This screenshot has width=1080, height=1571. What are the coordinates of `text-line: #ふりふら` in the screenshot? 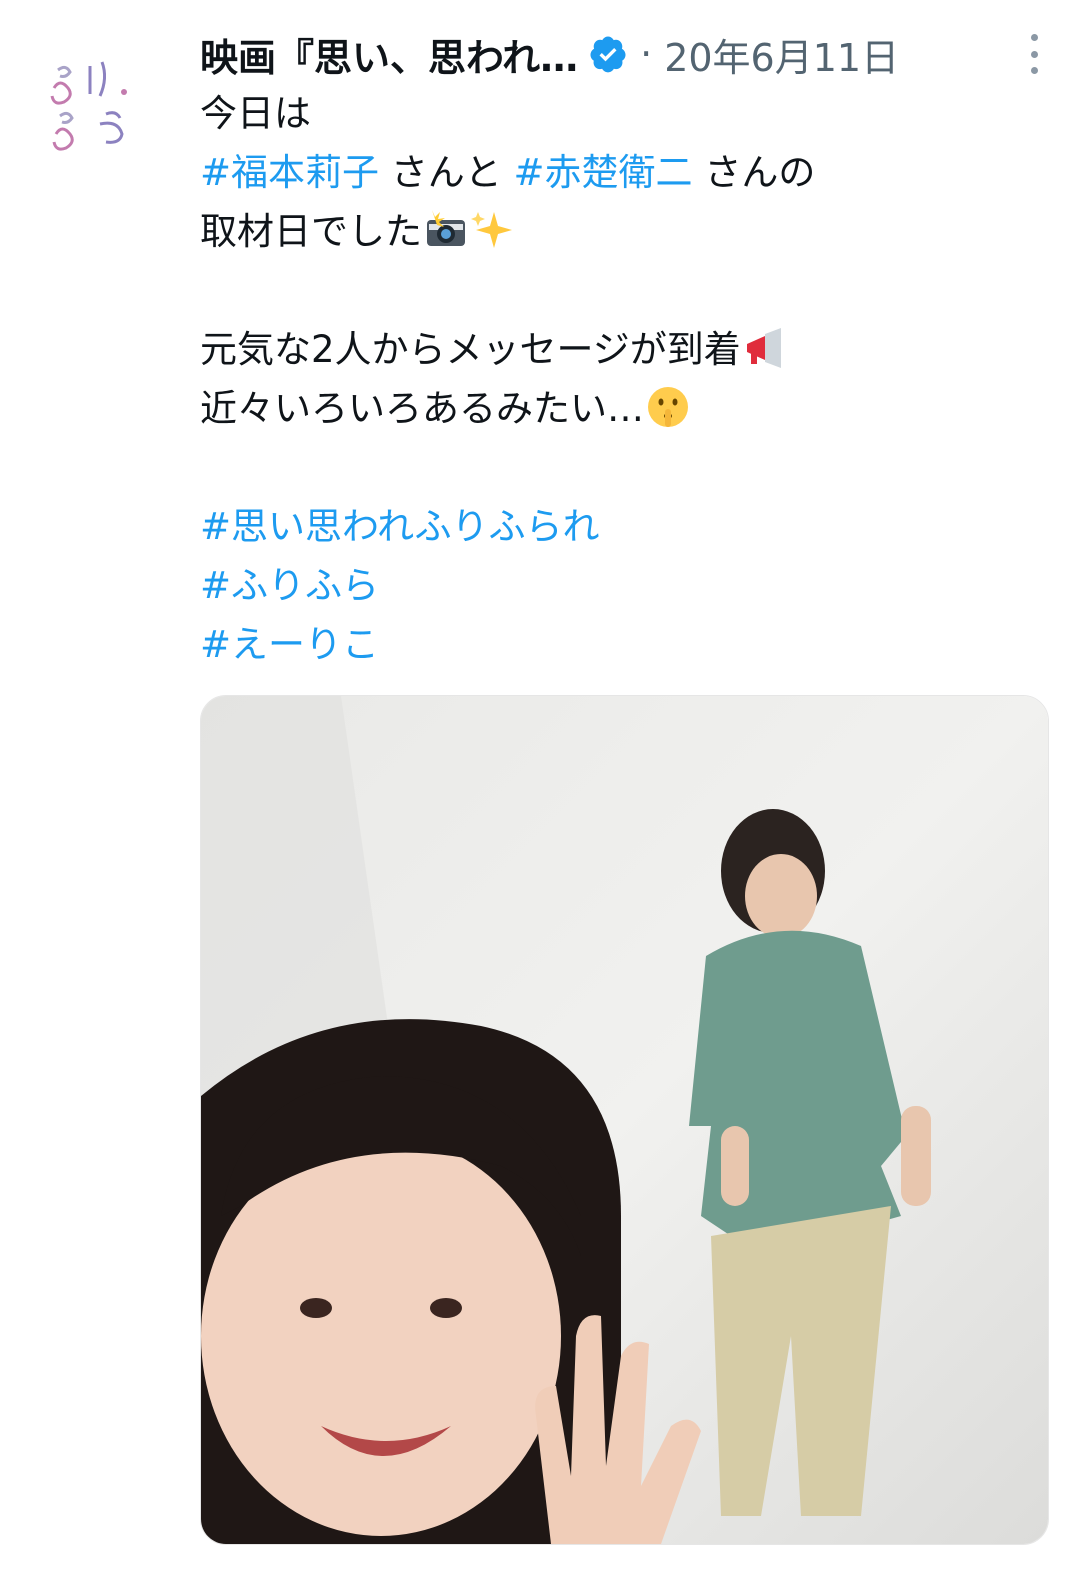 It's located at (620, 585).